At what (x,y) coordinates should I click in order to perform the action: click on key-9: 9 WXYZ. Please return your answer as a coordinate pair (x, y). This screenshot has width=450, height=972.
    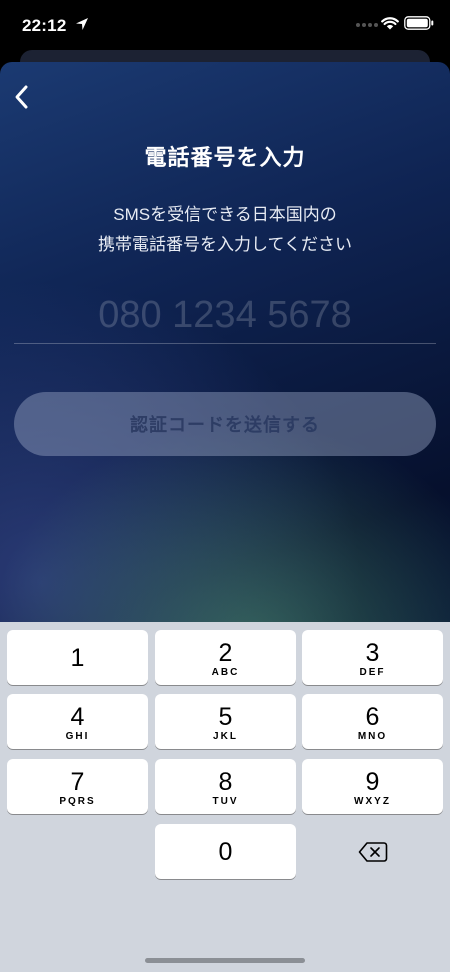
    Looking at the image, I should click on (372, 786).